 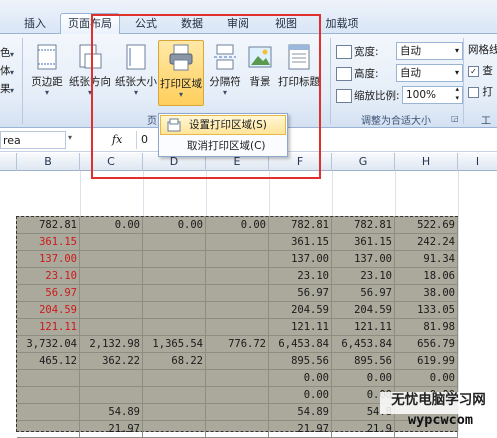 What do you see at coordinates (237, 344) in the screenshot?
I see `table-cell: 776.72` at bounding box center [237, 344].